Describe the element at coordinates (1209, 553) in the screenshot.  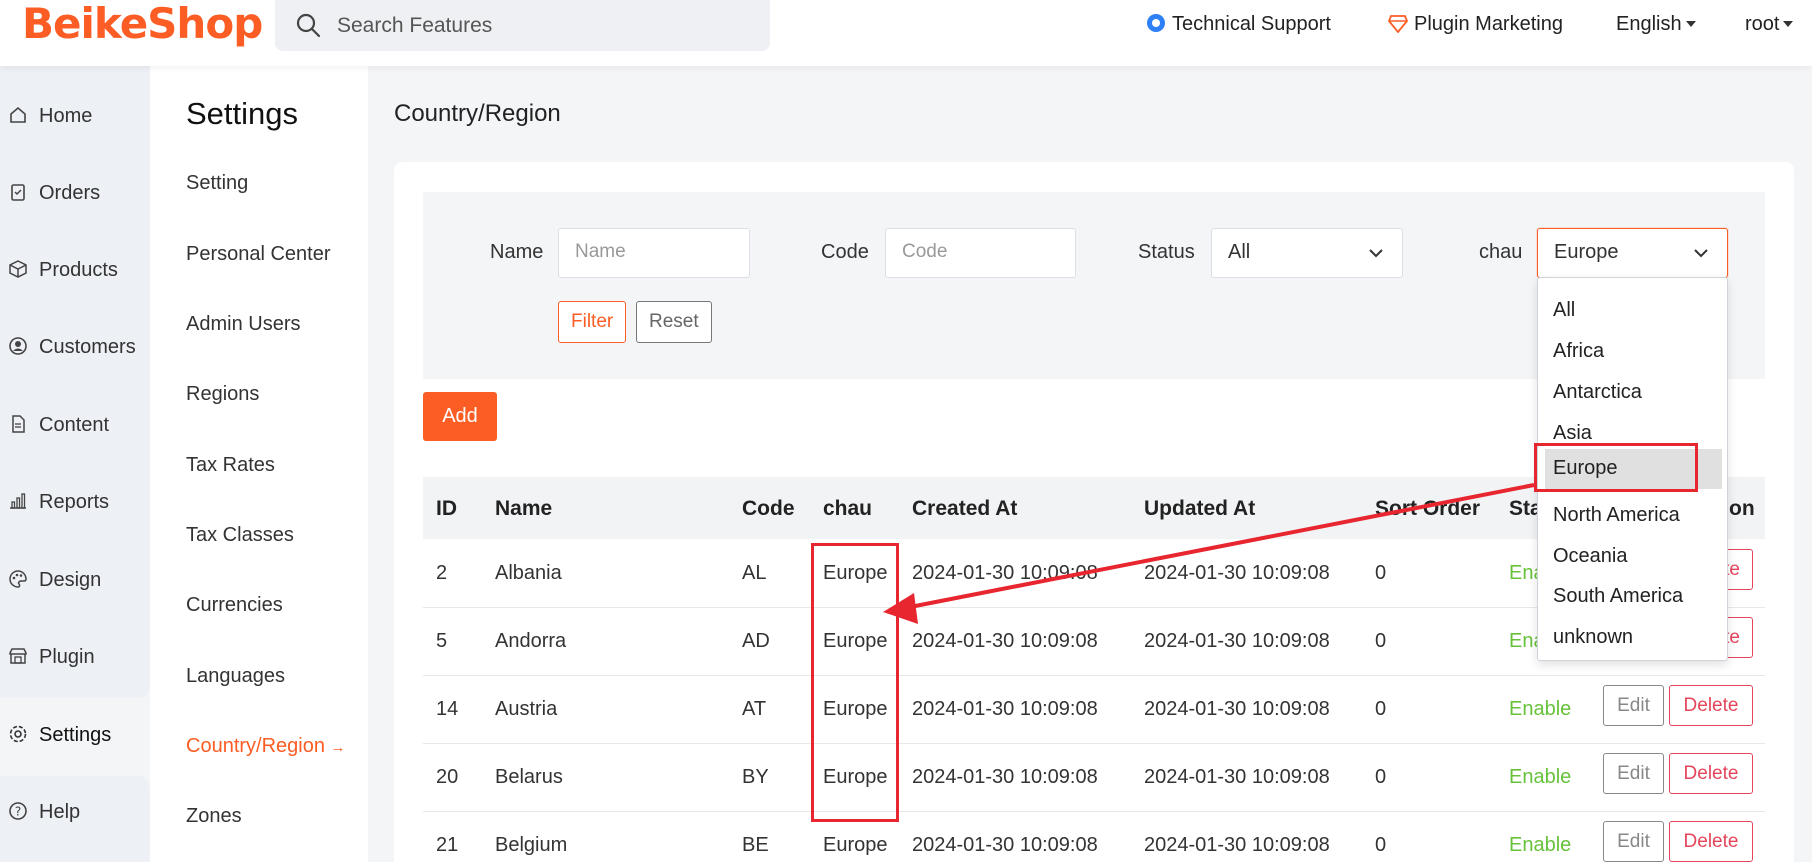
I see `annotation-arrow` at that location.